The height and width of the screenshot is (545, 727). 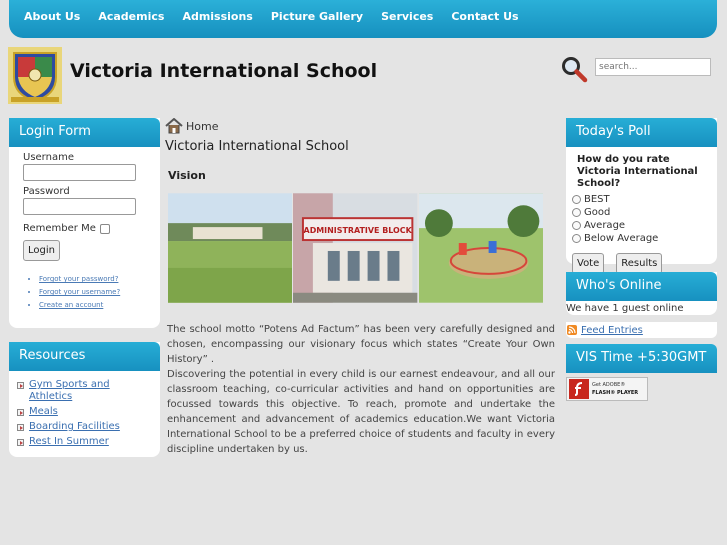 What do you see at coordinates (88, 442) in the screenshot?
I see `resource-link-summer: Rest In Summer` at bounding box center [88, 442].